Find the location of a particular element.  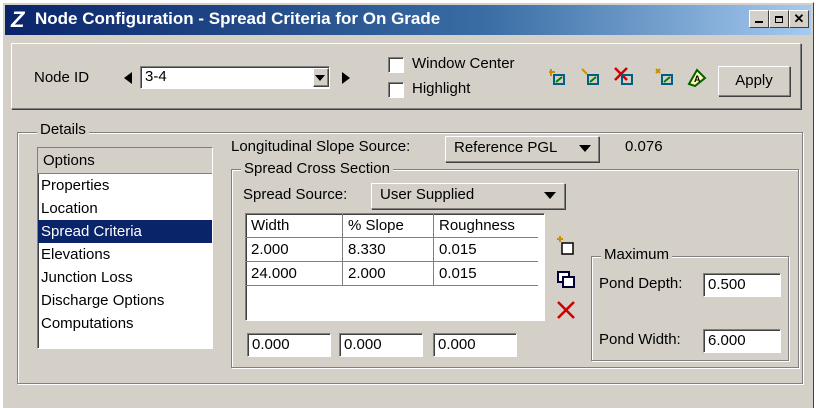

node-id-value: 3-4 is located at coordinates (156, 76).